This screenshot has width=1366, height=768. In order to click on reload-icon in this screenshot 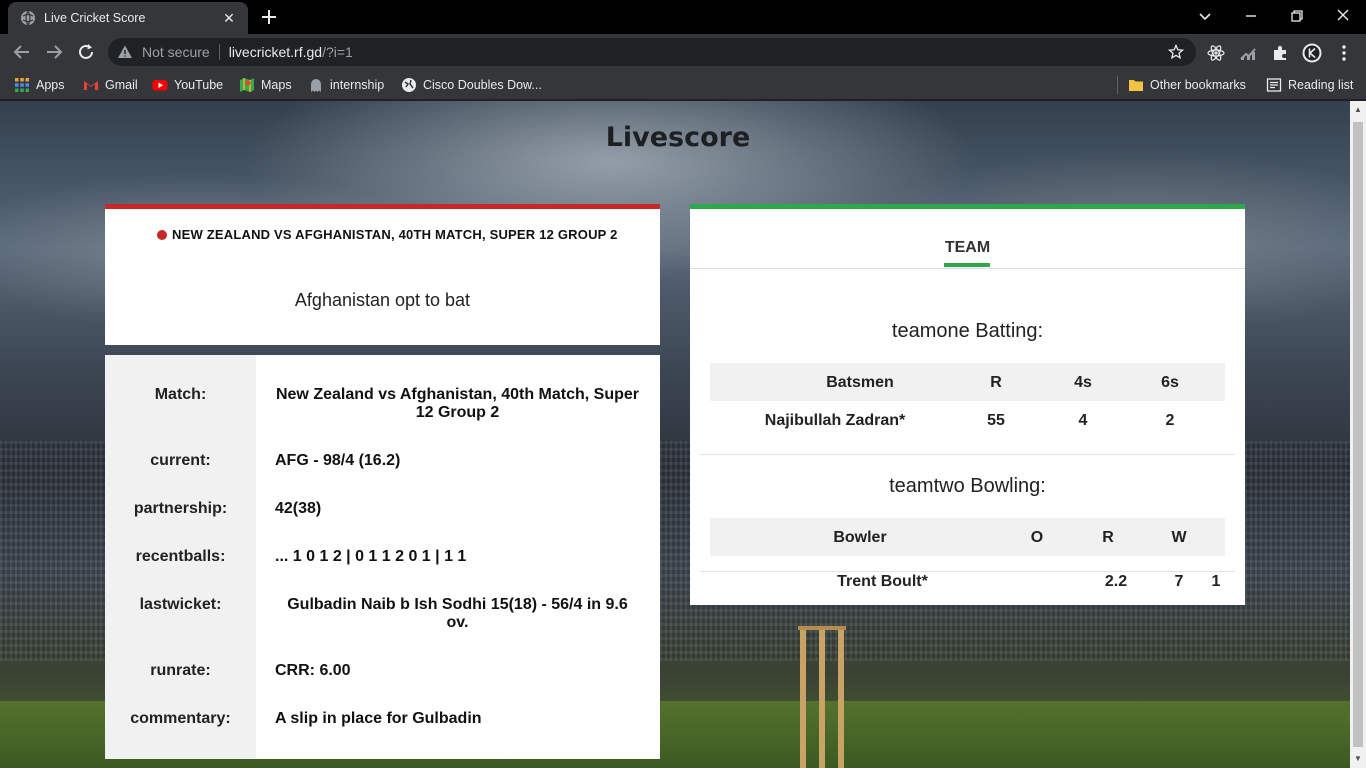, I will do `click(86, 52)`.